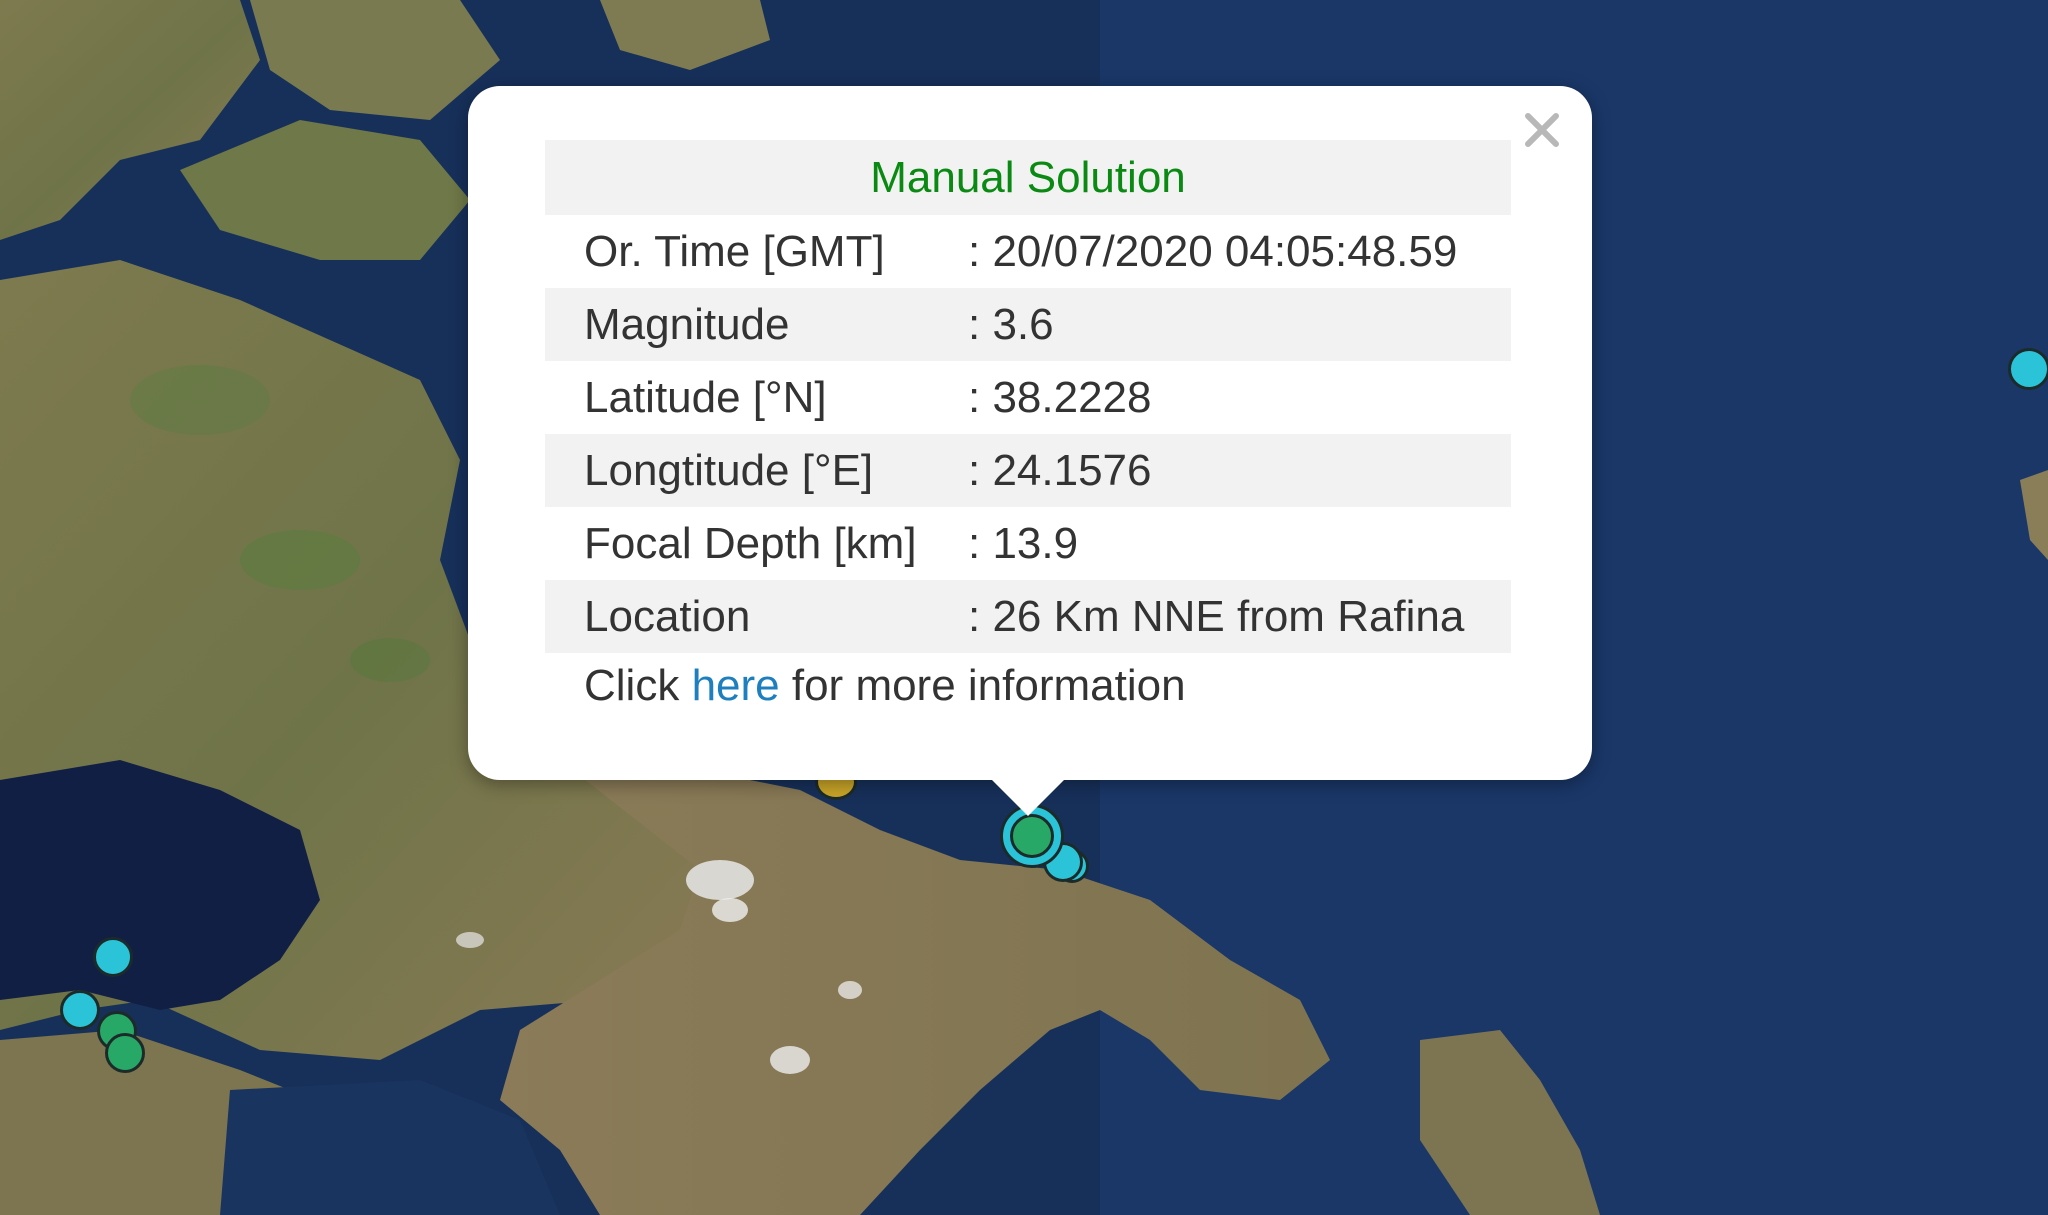 This screenshot has height=1215, width=2048. I want to click on location-label: Location, so click(756, 616).